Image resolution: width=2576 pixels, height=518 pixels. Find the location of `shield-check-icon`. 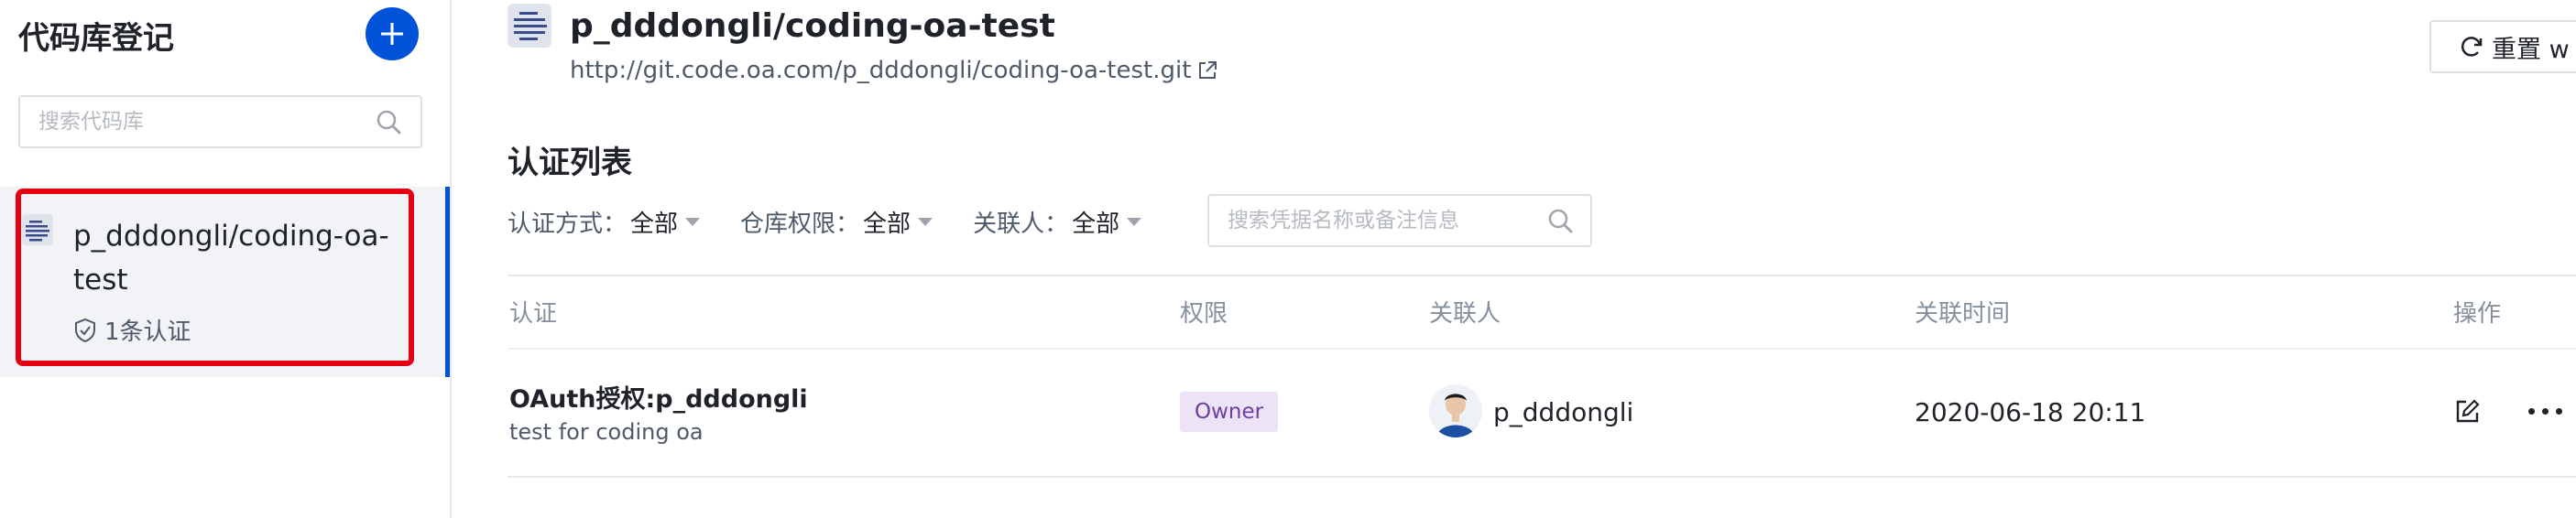

shield-check-icon is located at coordinates (85, 330).